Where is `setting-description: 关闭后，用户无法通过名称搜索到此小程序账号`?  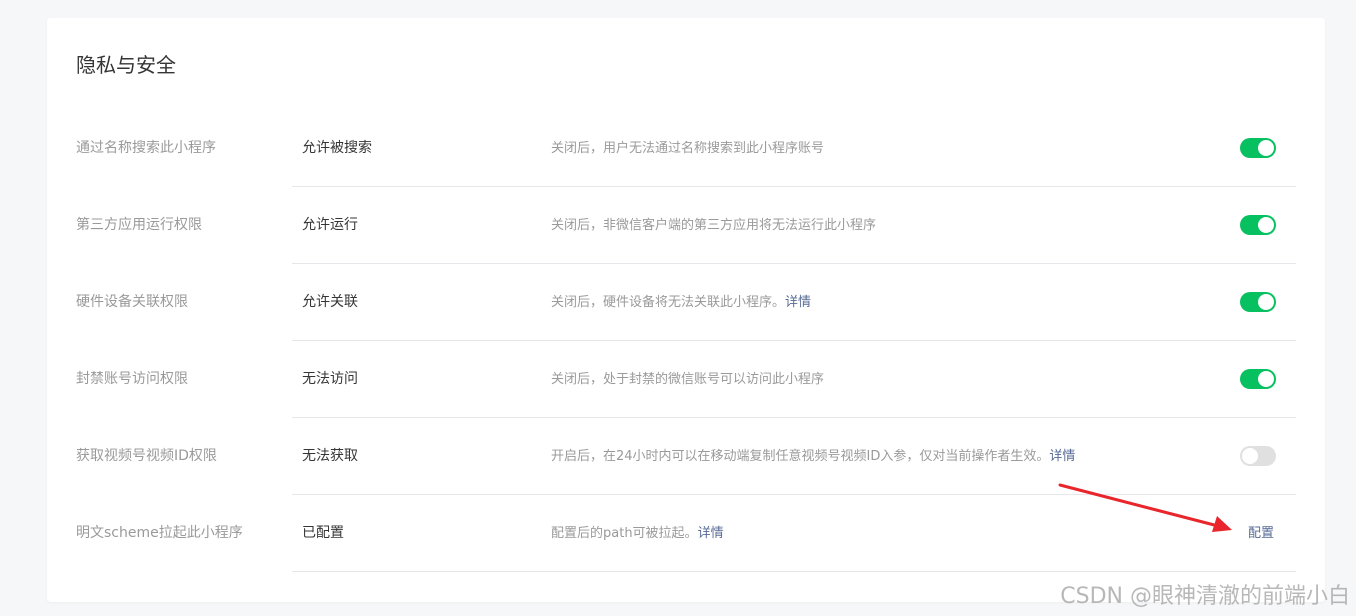
setting-description: 关闭后，用户无法通过名称搜索到此小程序账号 is located at coordinates (688, 148).